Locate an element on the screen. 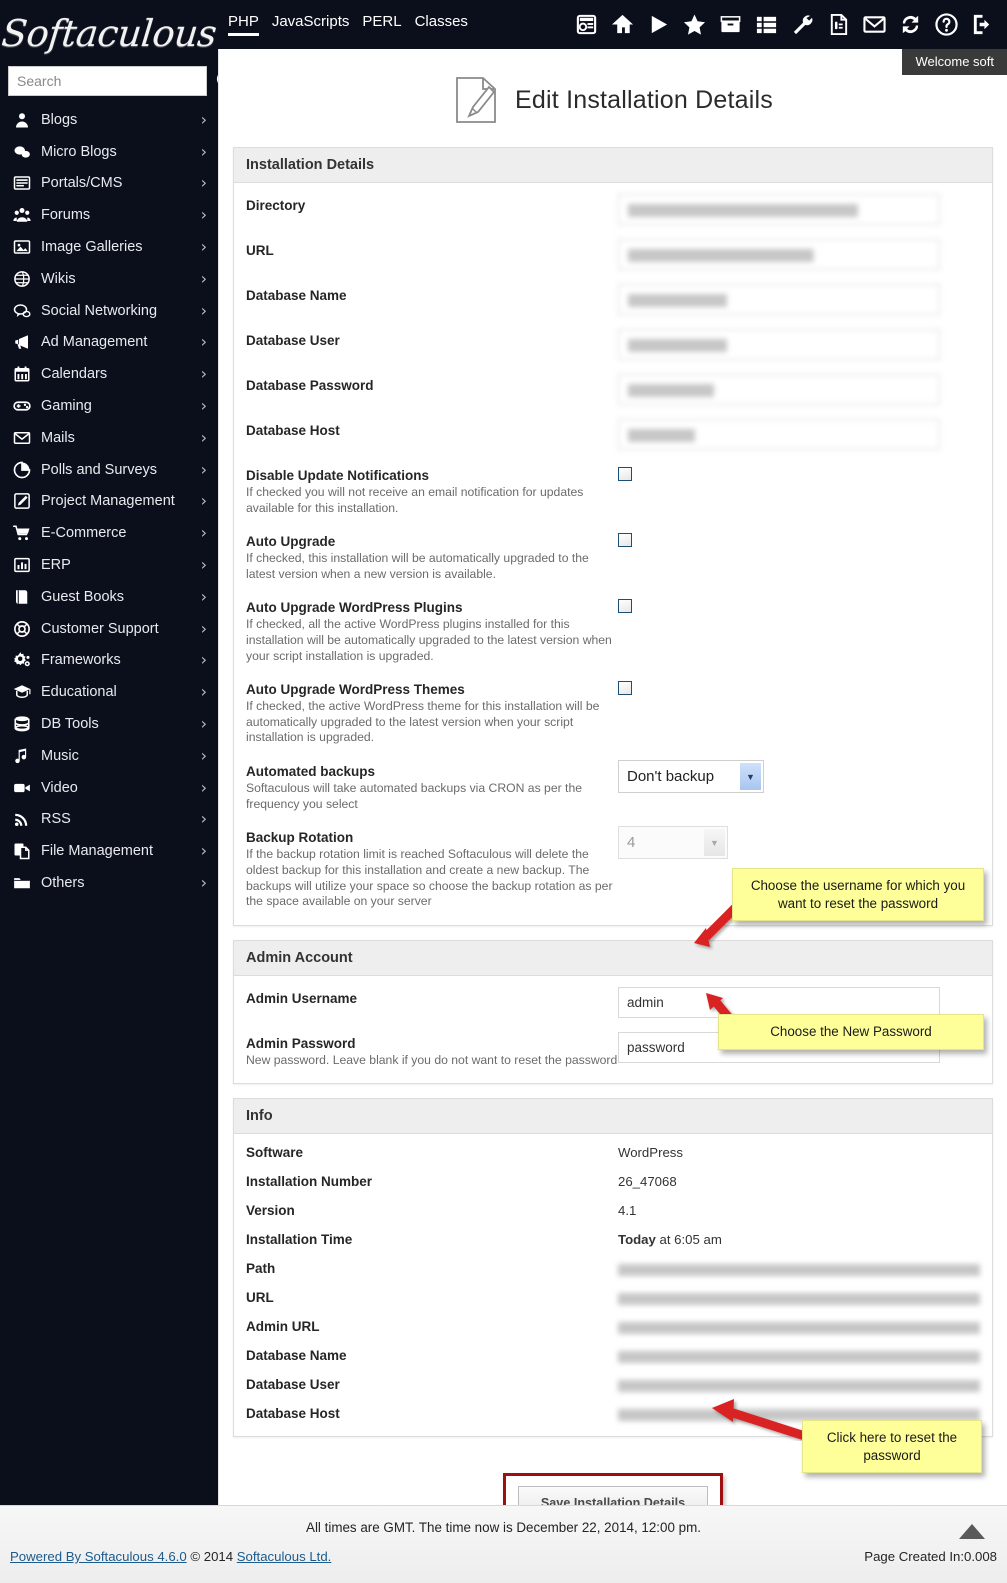 The height and width of the screenshot is (1583, 1007). top-tab-perl: PERL is located at coordinates (381, 24).